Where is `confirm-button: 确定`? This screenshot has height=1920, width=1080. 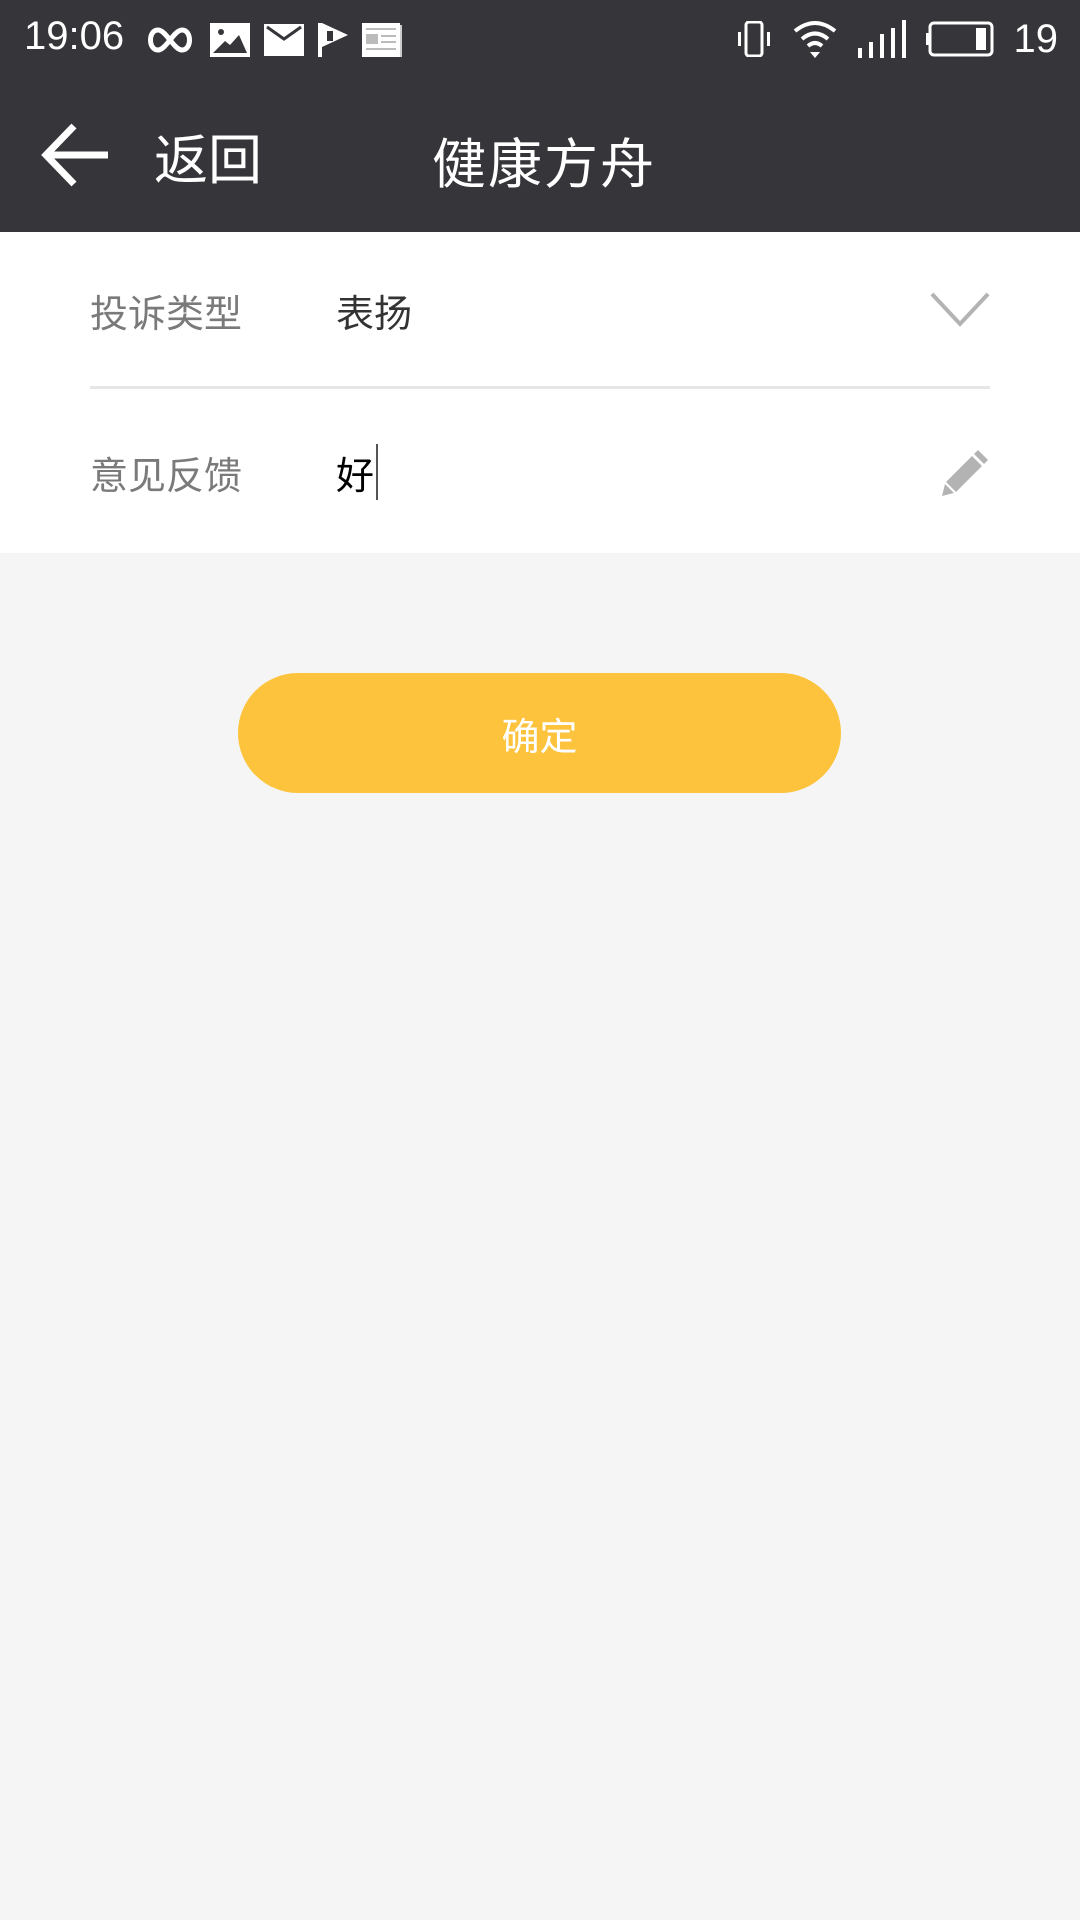
confirm-button: 确定 is located at coordinates (539, 733).